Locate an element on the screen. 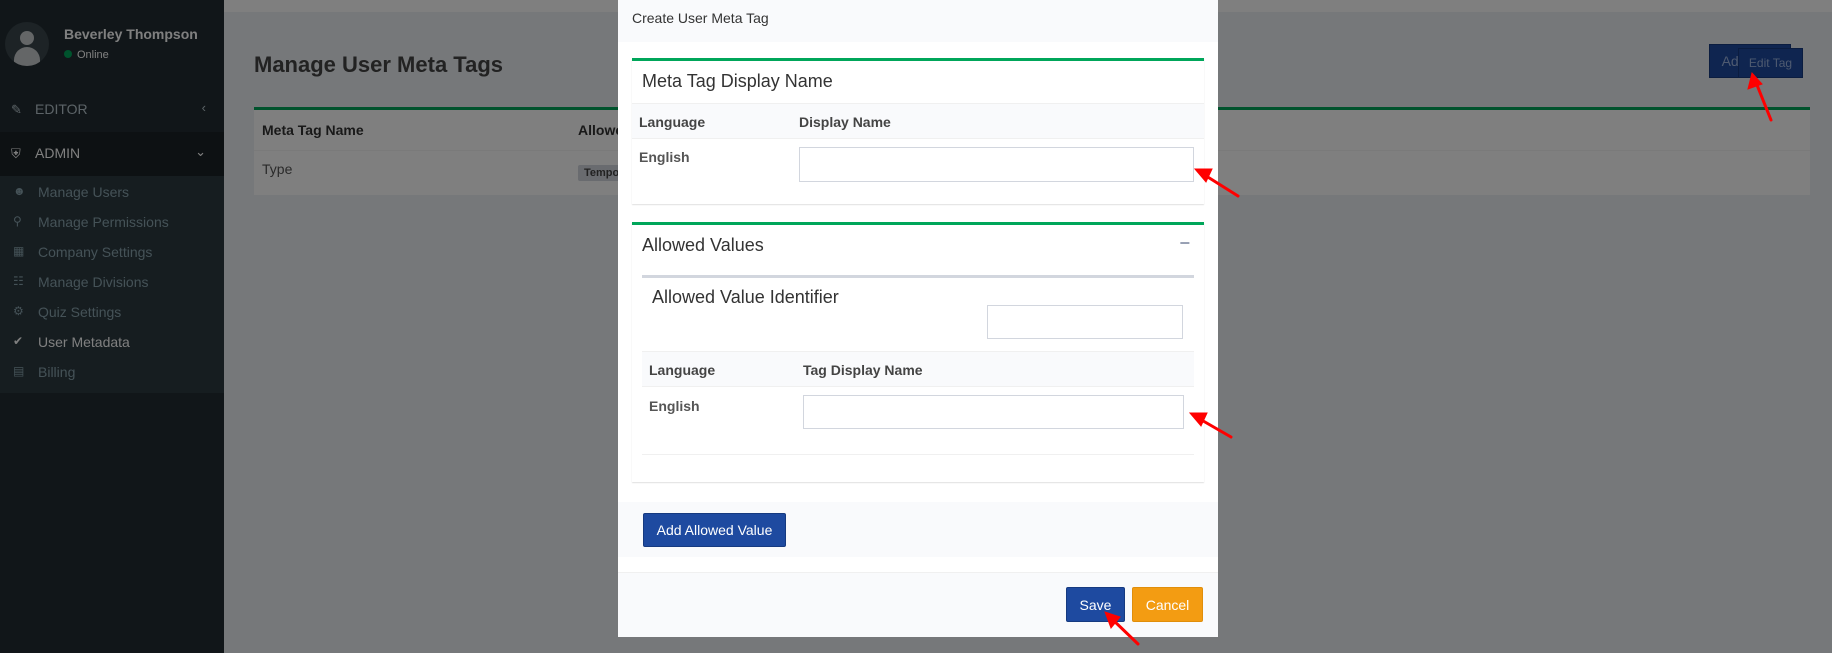 The width and height of the screenshot is (1832, 653). modal-title: Create User Meta Tag is located at coordinates (700, 18).